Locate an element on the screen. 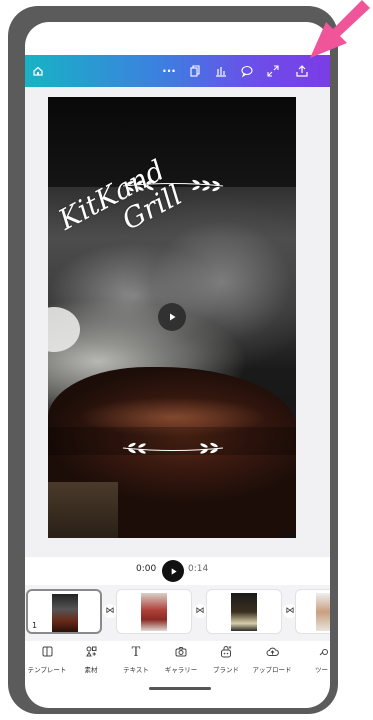 Image resolution: width=373 pixels, height=720 pixels. play-button is located at coordinates (173, 571).